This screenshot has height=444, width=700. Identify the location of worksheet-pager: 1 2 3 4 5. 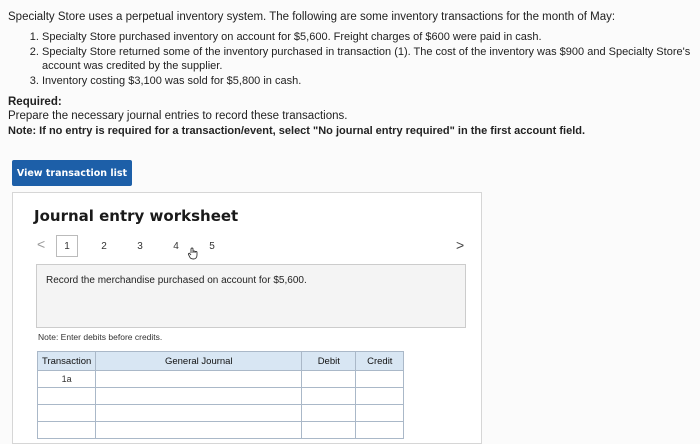
(147, 246).